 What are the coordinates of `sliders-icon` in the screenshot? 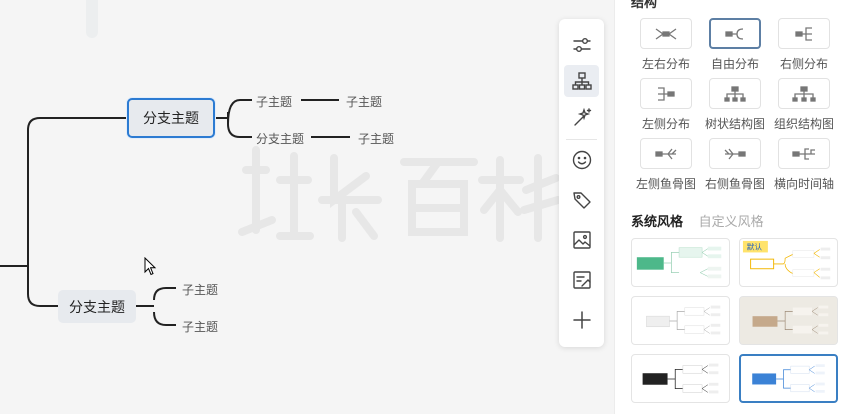 It's located at (581, 44).